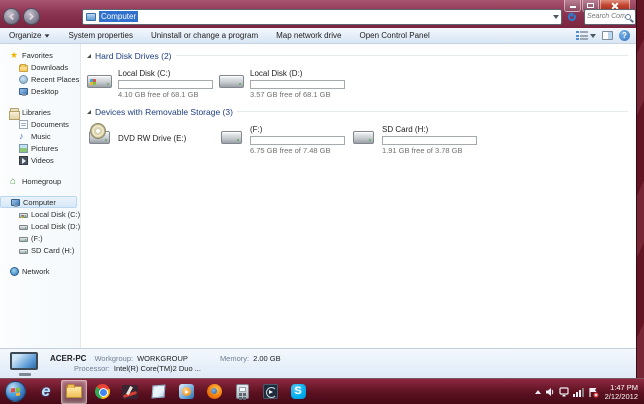 Image resolution: width=644 pixels, height=404 pixels. I want to click on volume-icon, so click(550, 392).